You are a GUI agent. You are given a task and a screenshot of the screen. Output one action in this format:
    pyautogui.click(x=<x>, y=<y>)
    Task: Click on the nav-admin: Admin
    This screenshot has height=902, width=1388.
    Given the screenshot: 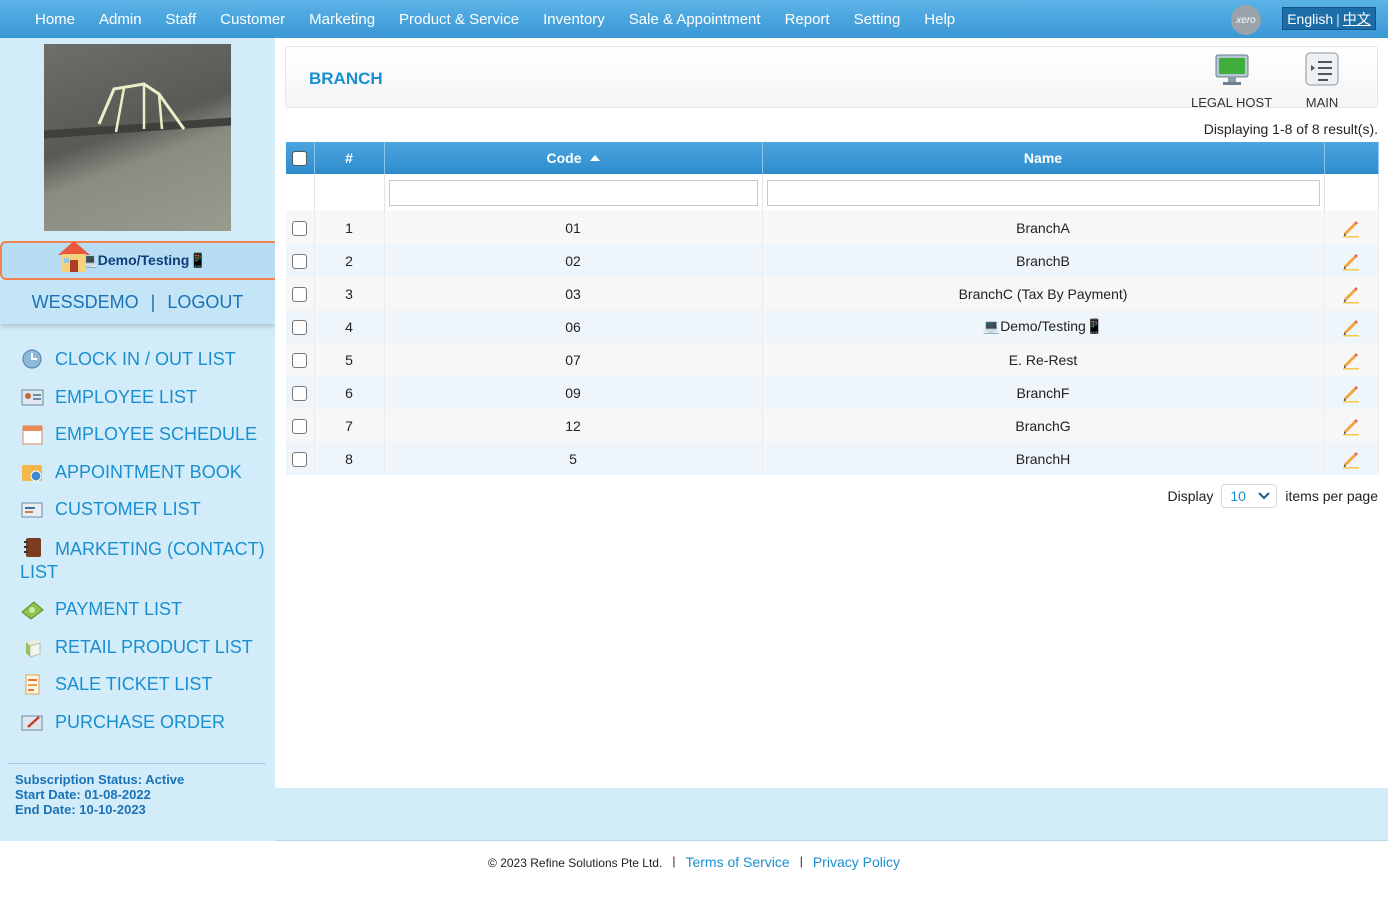 What is the action you would take?
    pyautogui.click(x=120, y=19)
    